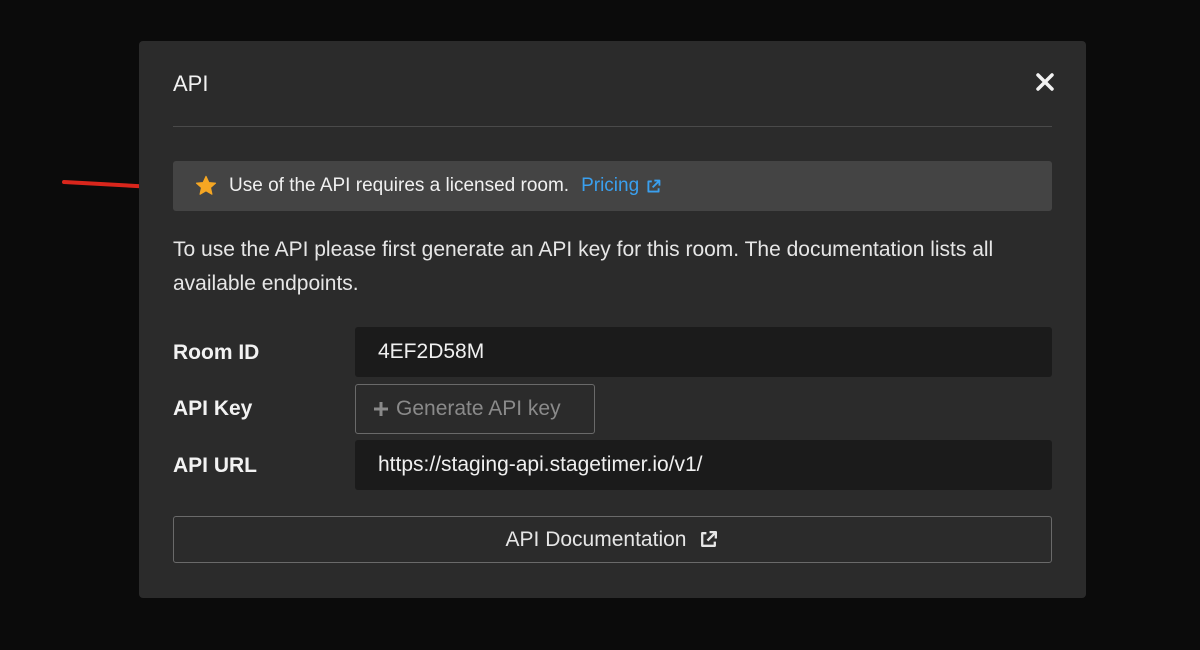 The image size is (1200, 650). Describe the element at coordinates (478, 408) in the screenshot. I see `generate-api-key-label: Generate API key` at that location.